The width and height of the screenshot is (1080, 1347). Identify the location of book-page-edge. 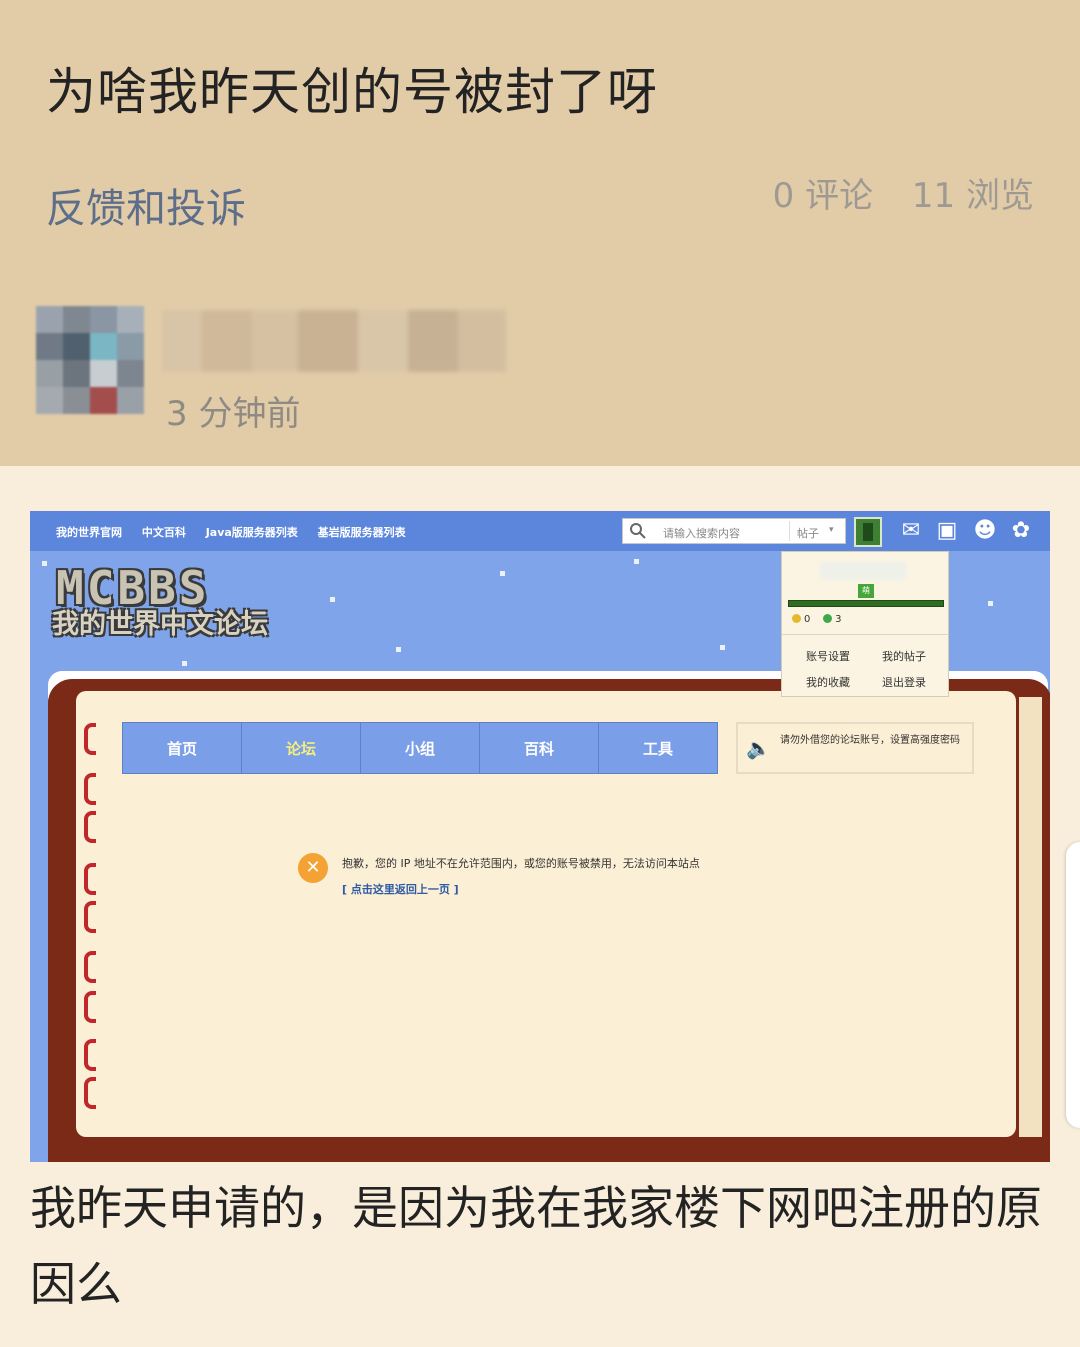
(1029, 917).